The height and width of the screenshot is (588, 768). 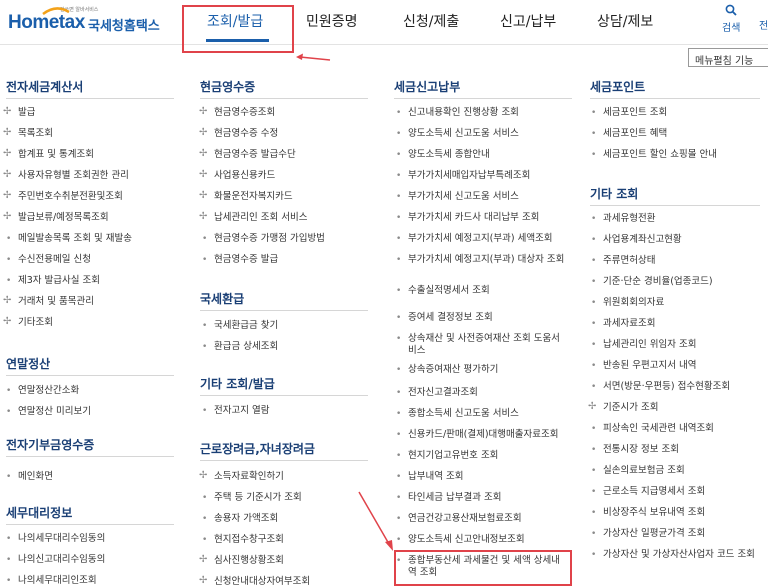 What do you see at coordinates (459, 519) in the screenshot?
I see `list-item: • 연금건강고용산재보험료조회` at bounding box center [459, 519].